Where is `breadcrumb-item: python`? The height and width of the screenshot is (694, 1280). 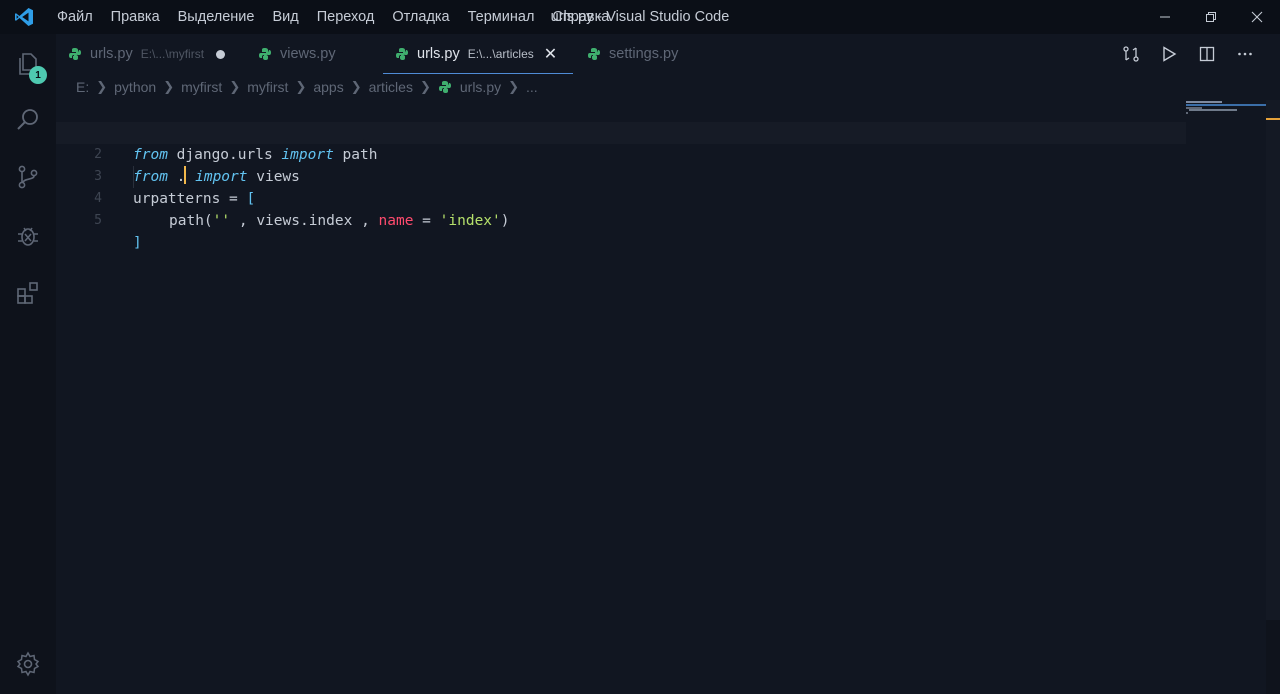
breadcrumb-item: python is located at coordinates (135, 87).